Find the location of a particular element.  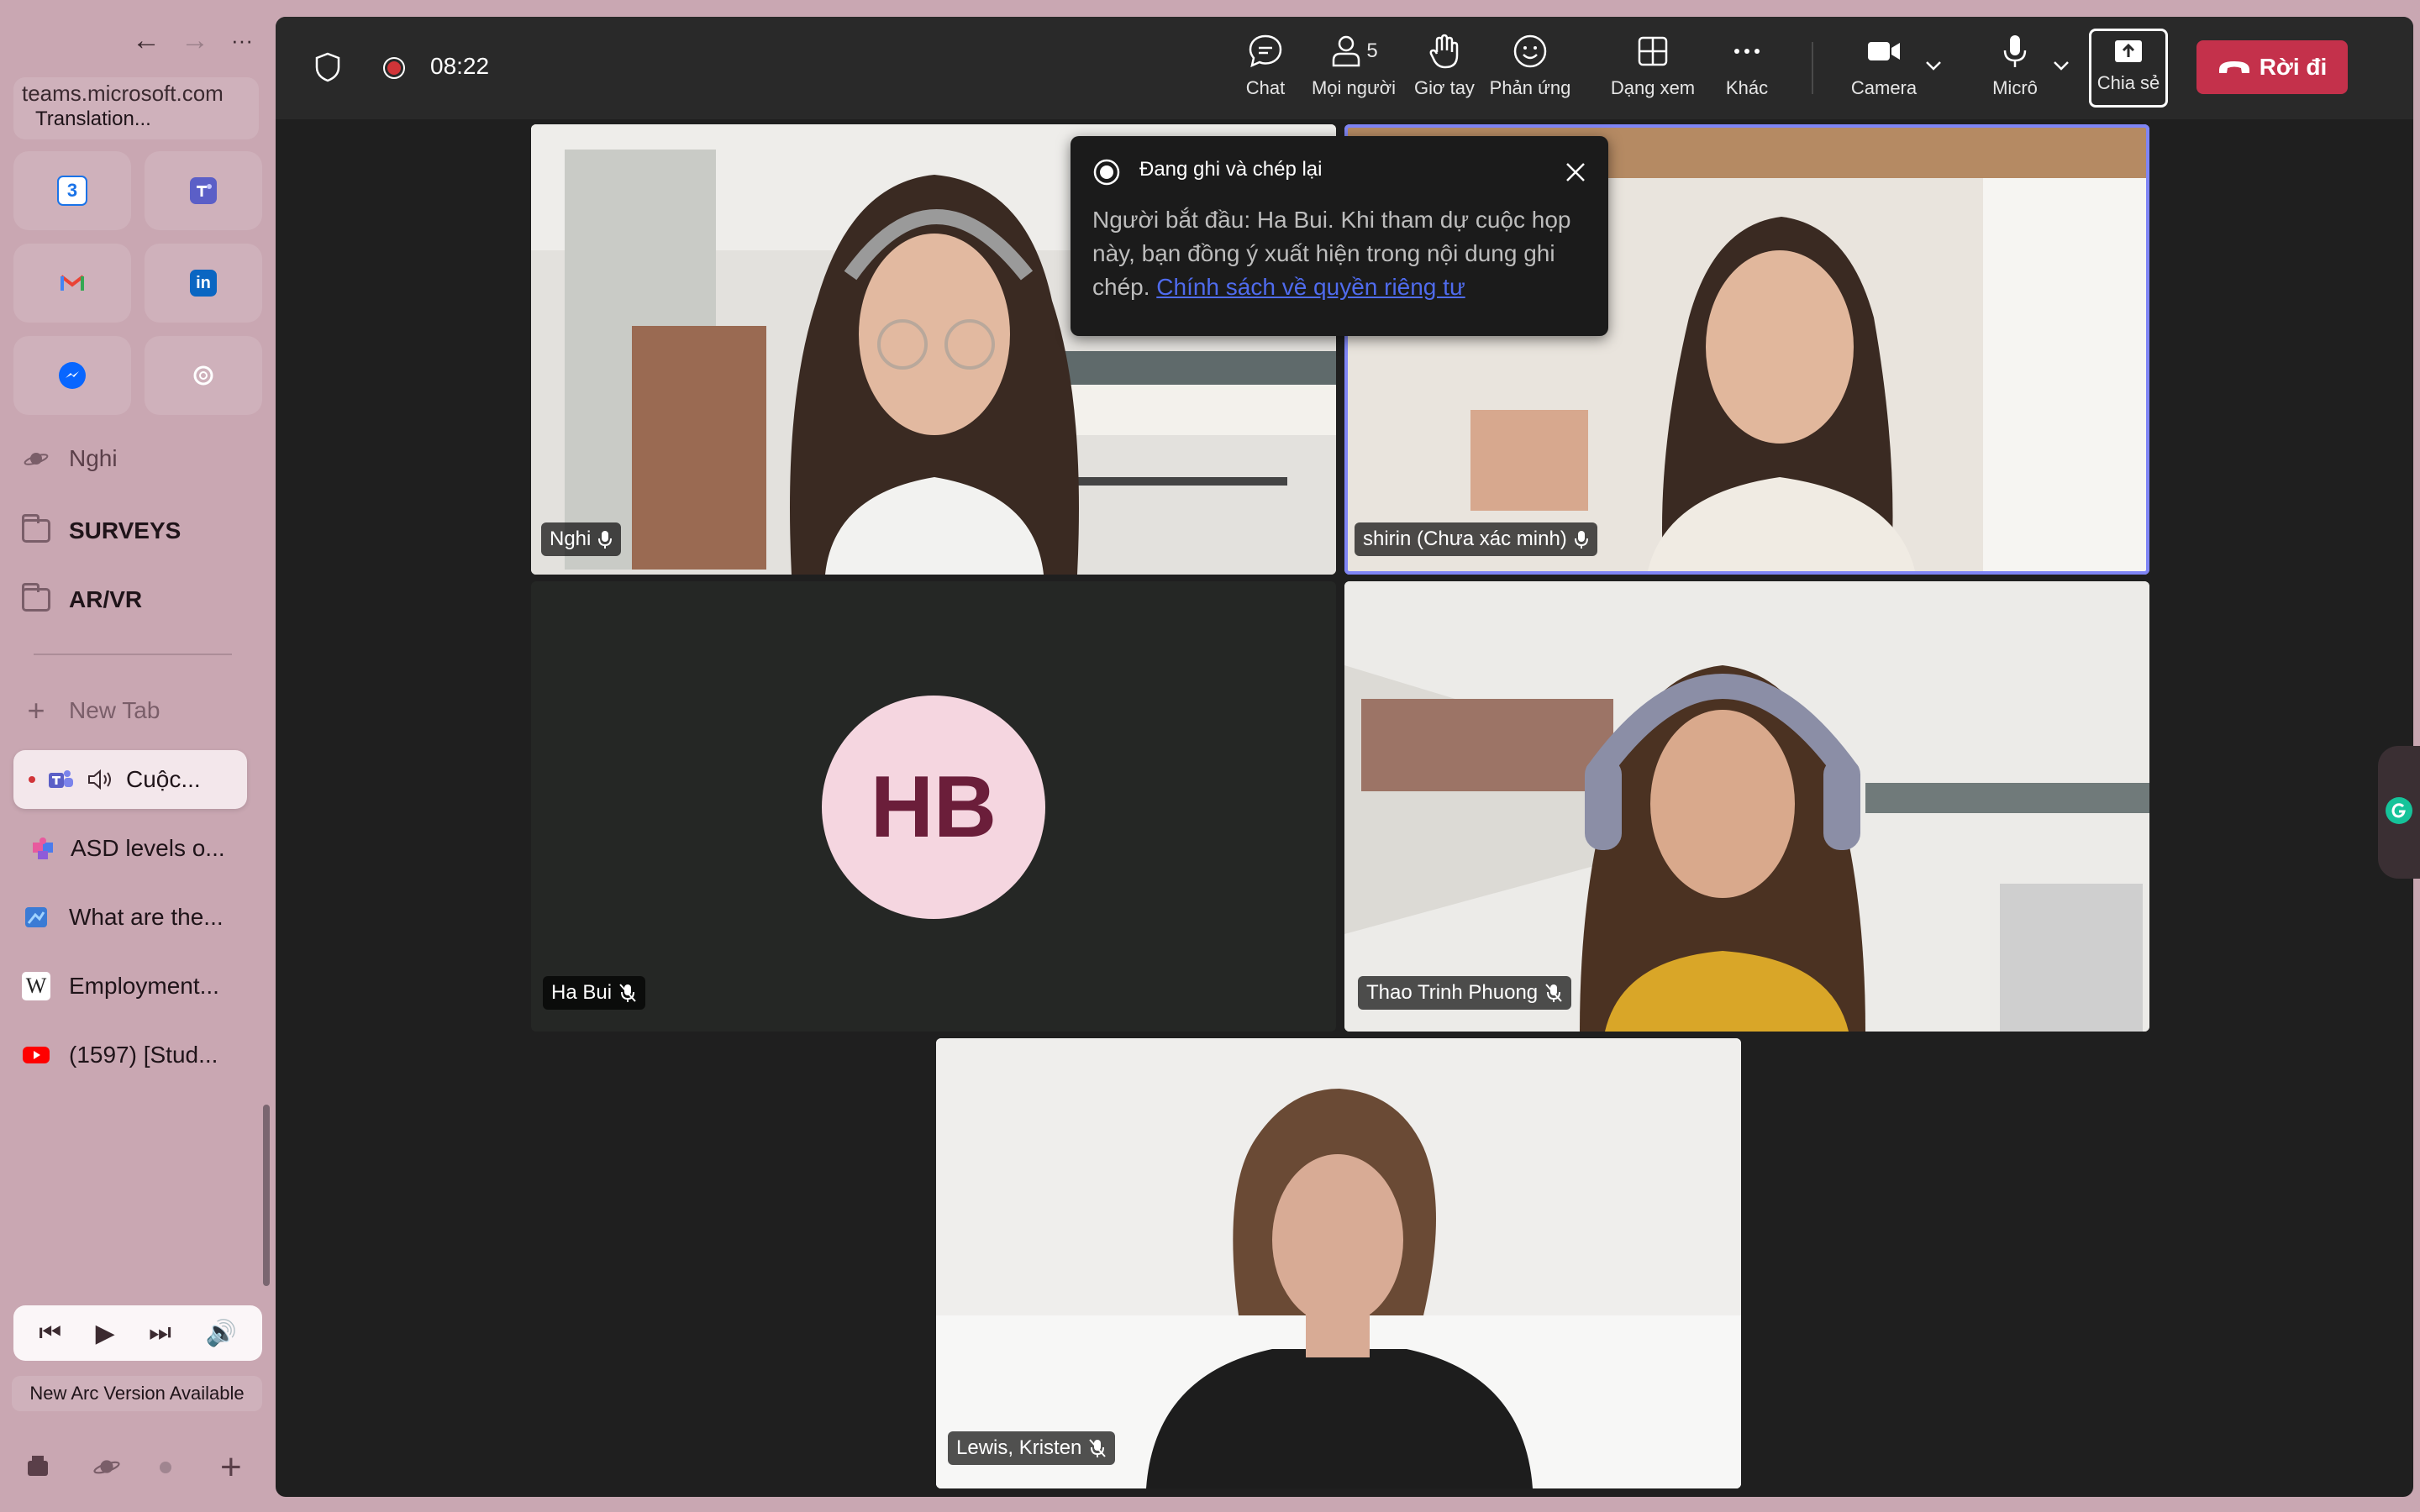

speaker-icon is located at coordinates (101, 779).